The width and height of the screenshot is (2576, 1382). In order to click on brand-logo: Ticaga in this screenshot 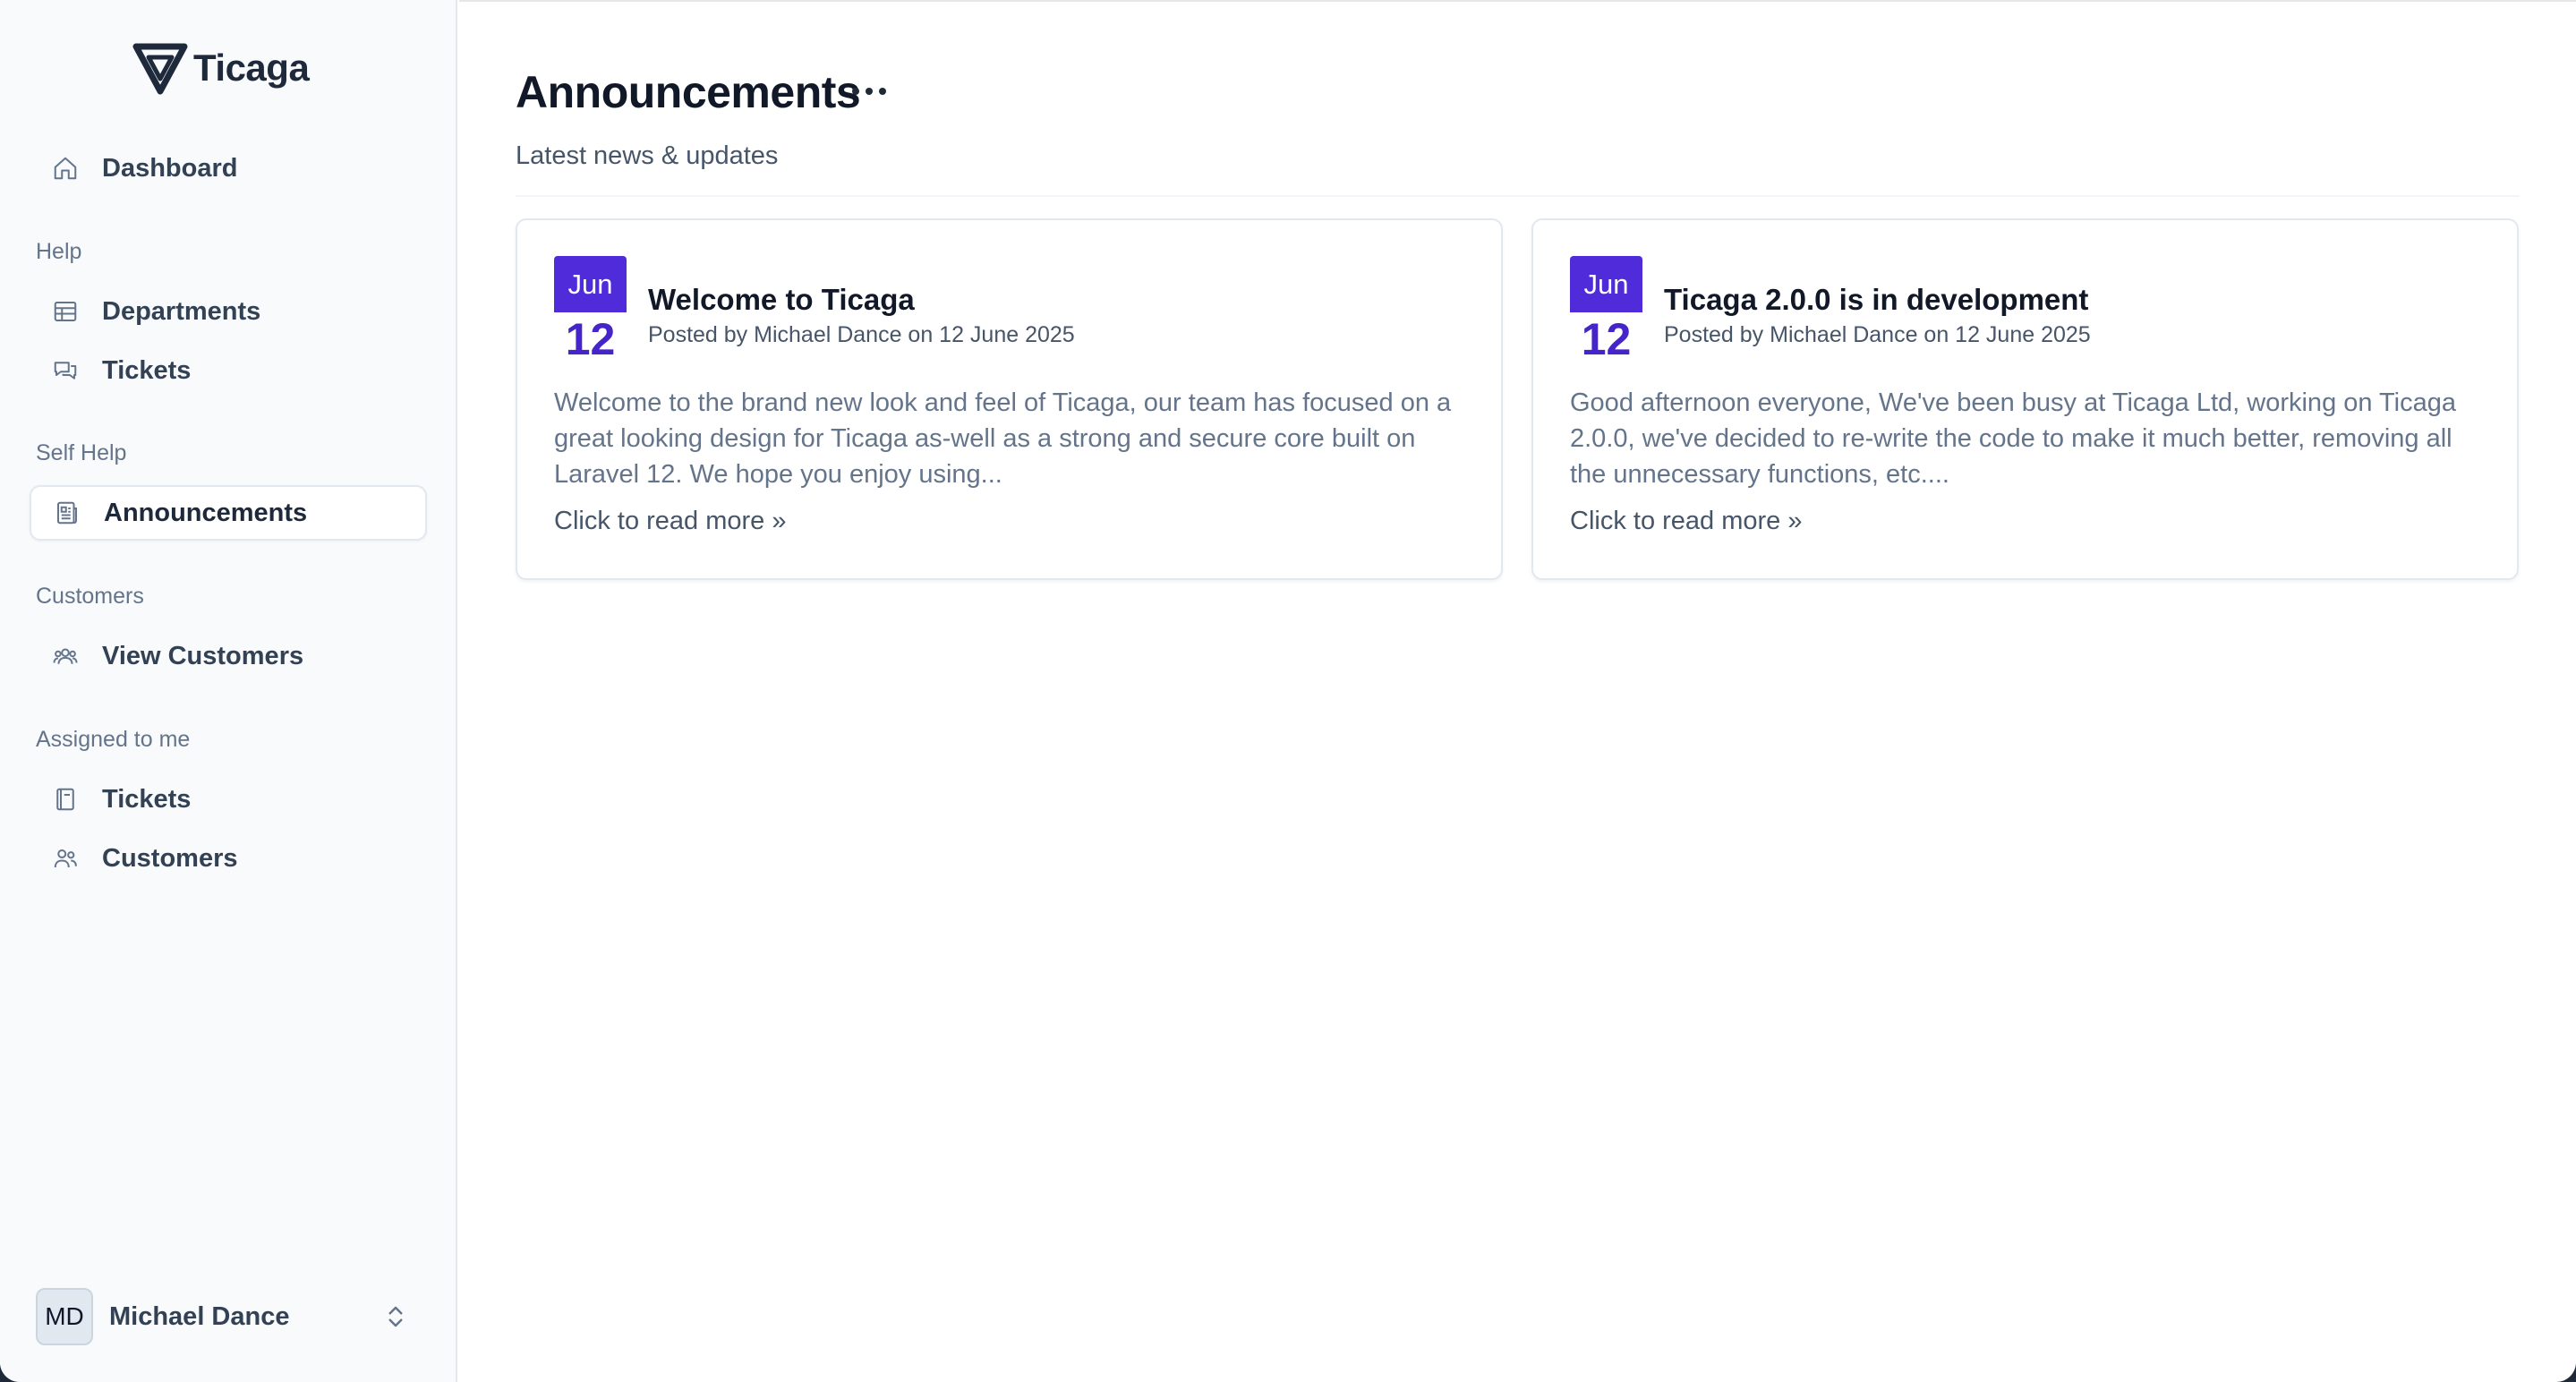, I will do `click(221, 68)`.